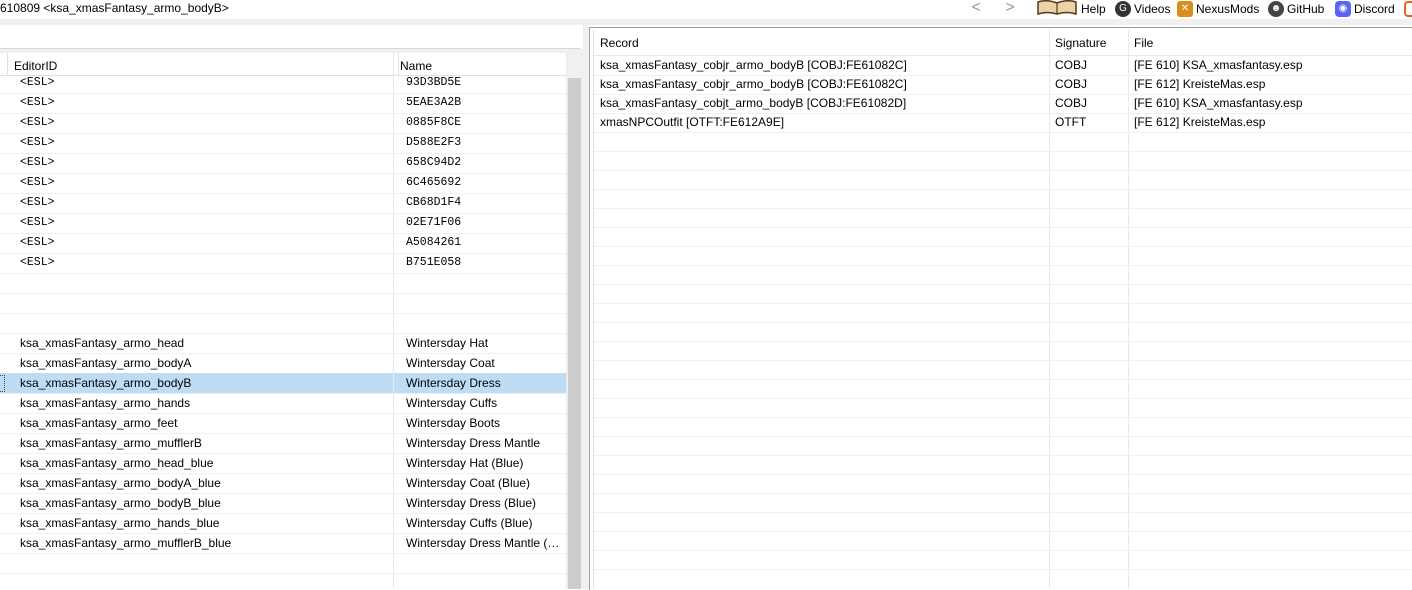 The height and width of the screenshot is (590, 1412). I want to click on videos-button: G Videos, so click(1142, 9).